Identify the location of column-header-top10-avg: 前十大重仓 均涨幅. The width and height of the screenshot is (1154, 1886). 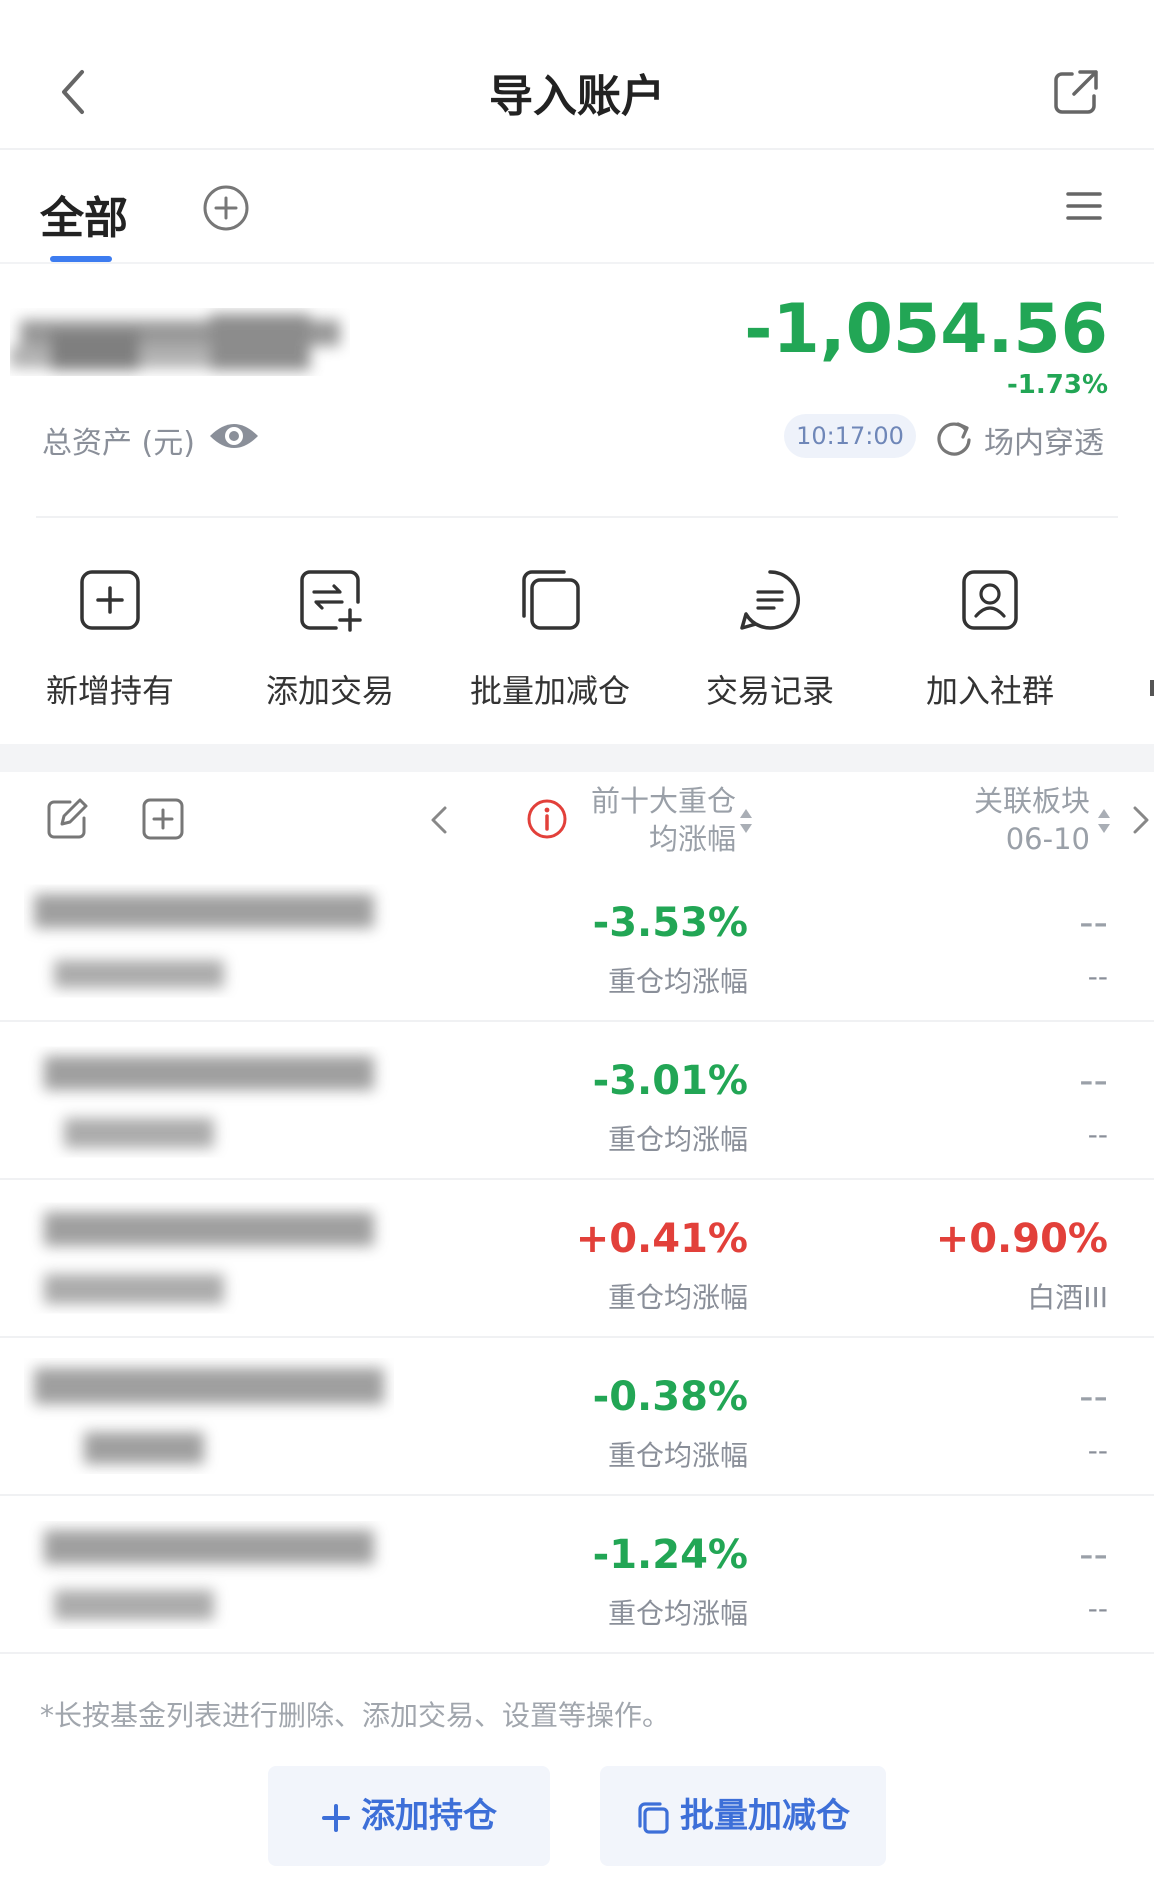
(653, 820).